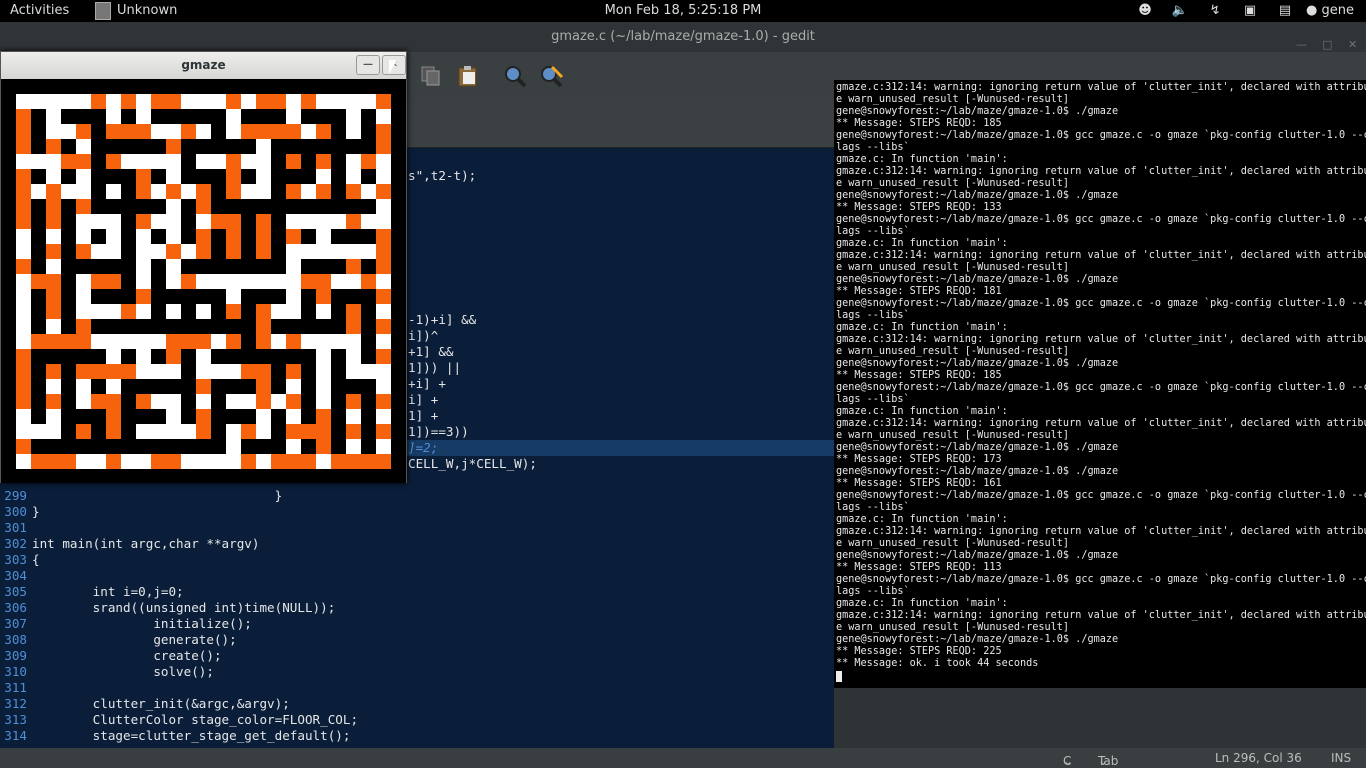  Describe the element at coordinates (146, 543) in the screenshot. I see `code-text: int main(int argc,char **argv)` at that location.